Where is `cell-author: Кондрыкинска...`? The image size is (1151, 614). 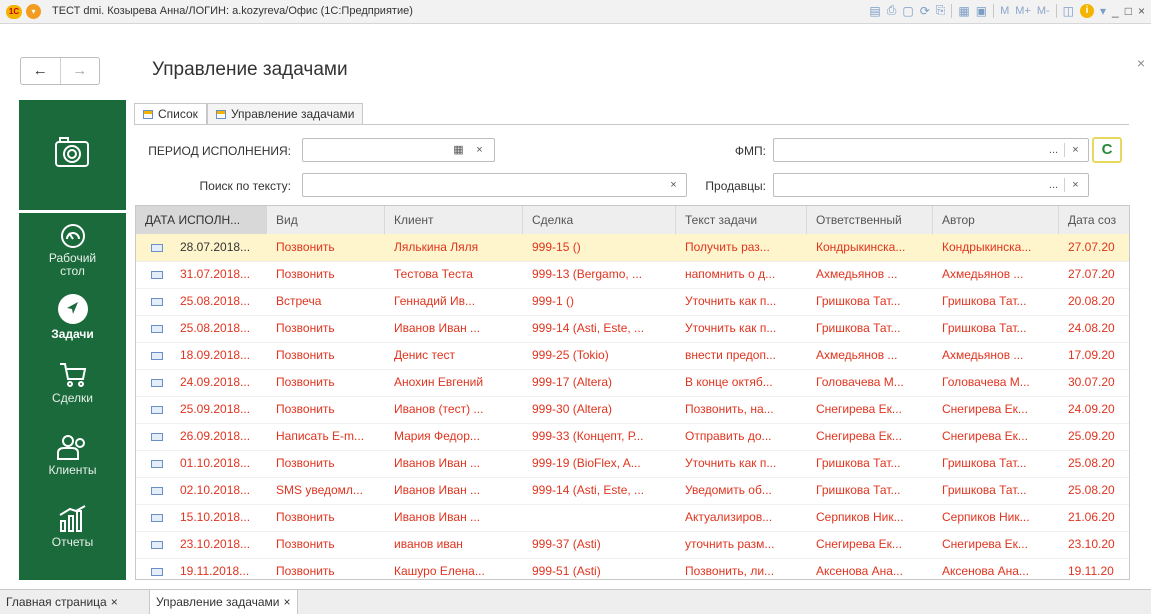
cell-author: Кондрыкинска... is located at coordinates (987, 247).